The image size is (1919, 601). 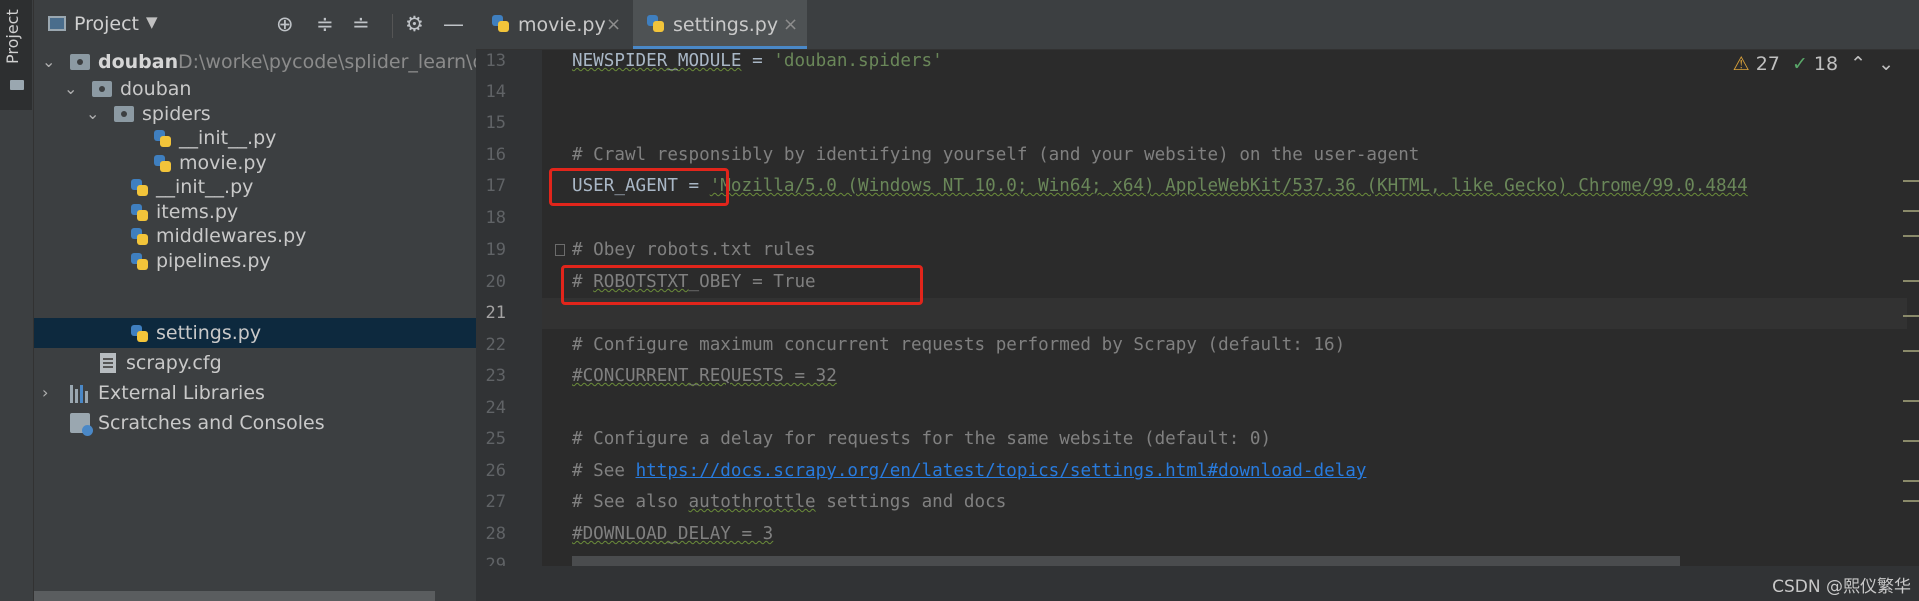 I want to click on line-number: 22, so click(x=495, y=345).